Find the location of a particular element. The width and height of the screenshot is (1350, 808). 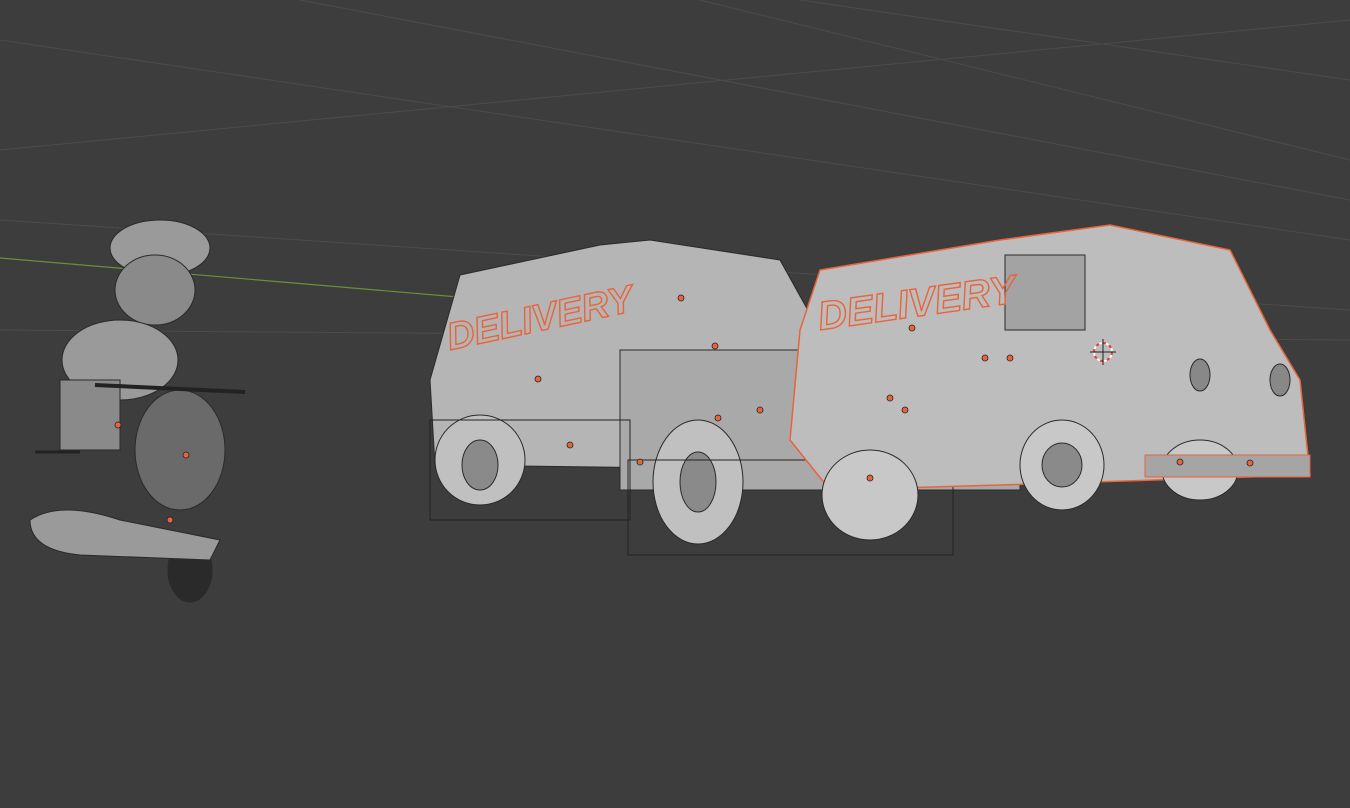

x-axis-line is located at coordinates (235, 278).